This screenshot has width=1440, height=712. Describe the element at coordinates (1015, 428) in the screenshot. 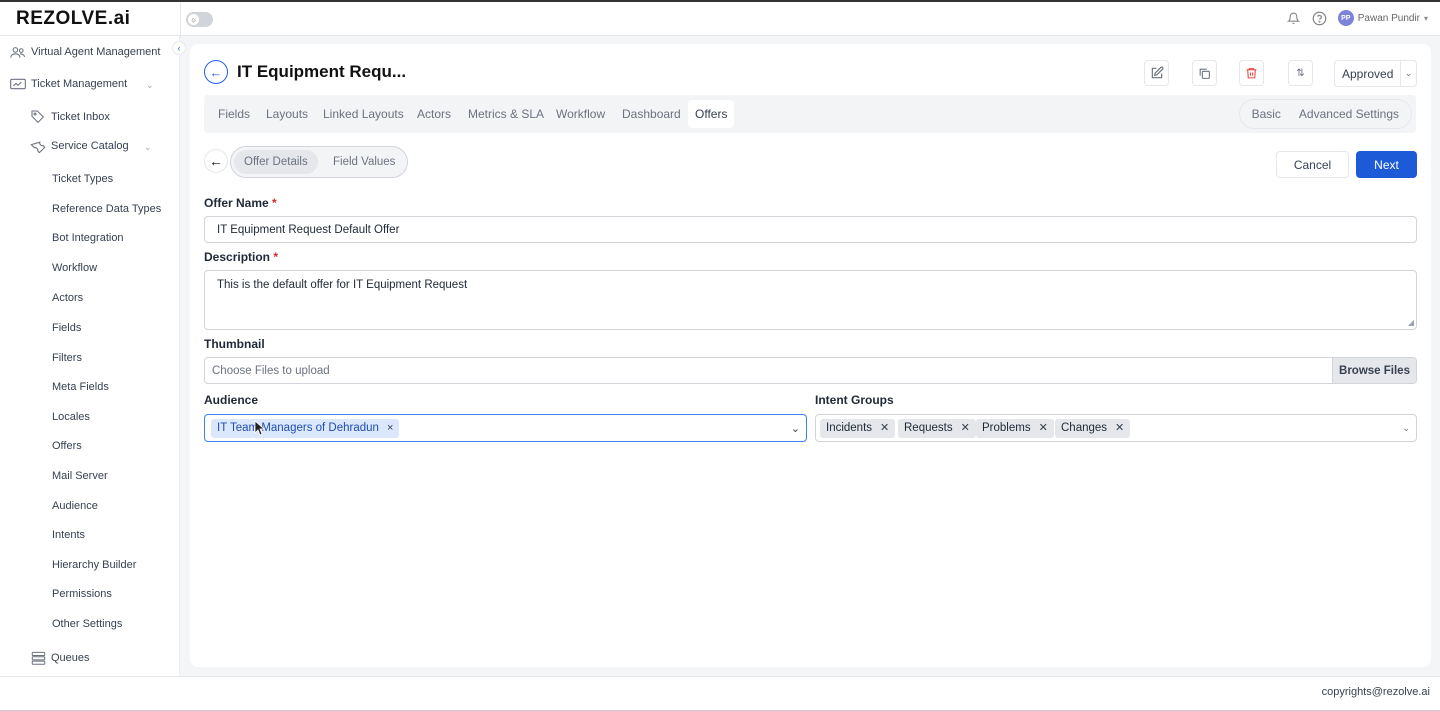

I see `intent-chip-problems: Problems ✕` at that location.